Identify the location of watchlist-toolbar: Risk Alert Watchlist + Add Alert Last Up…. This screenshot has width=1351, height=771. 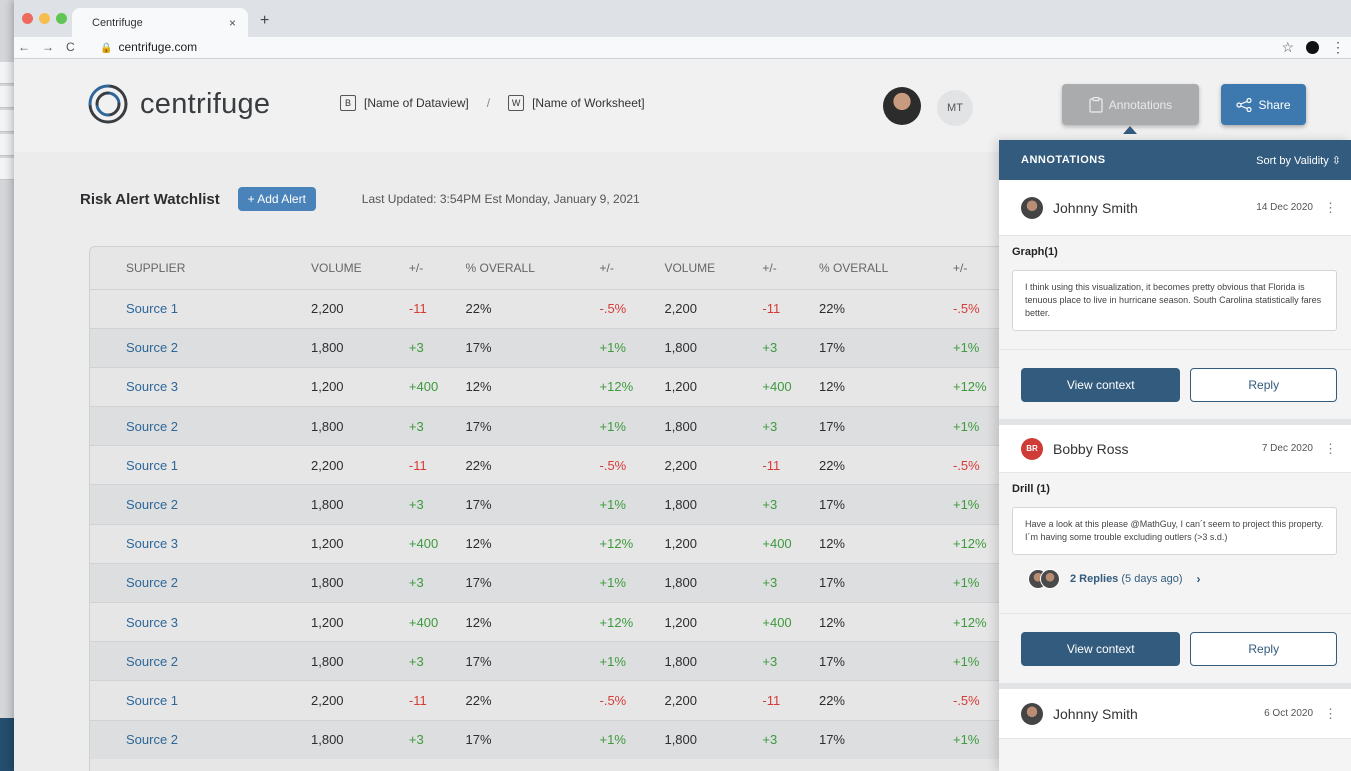
(360, 199).